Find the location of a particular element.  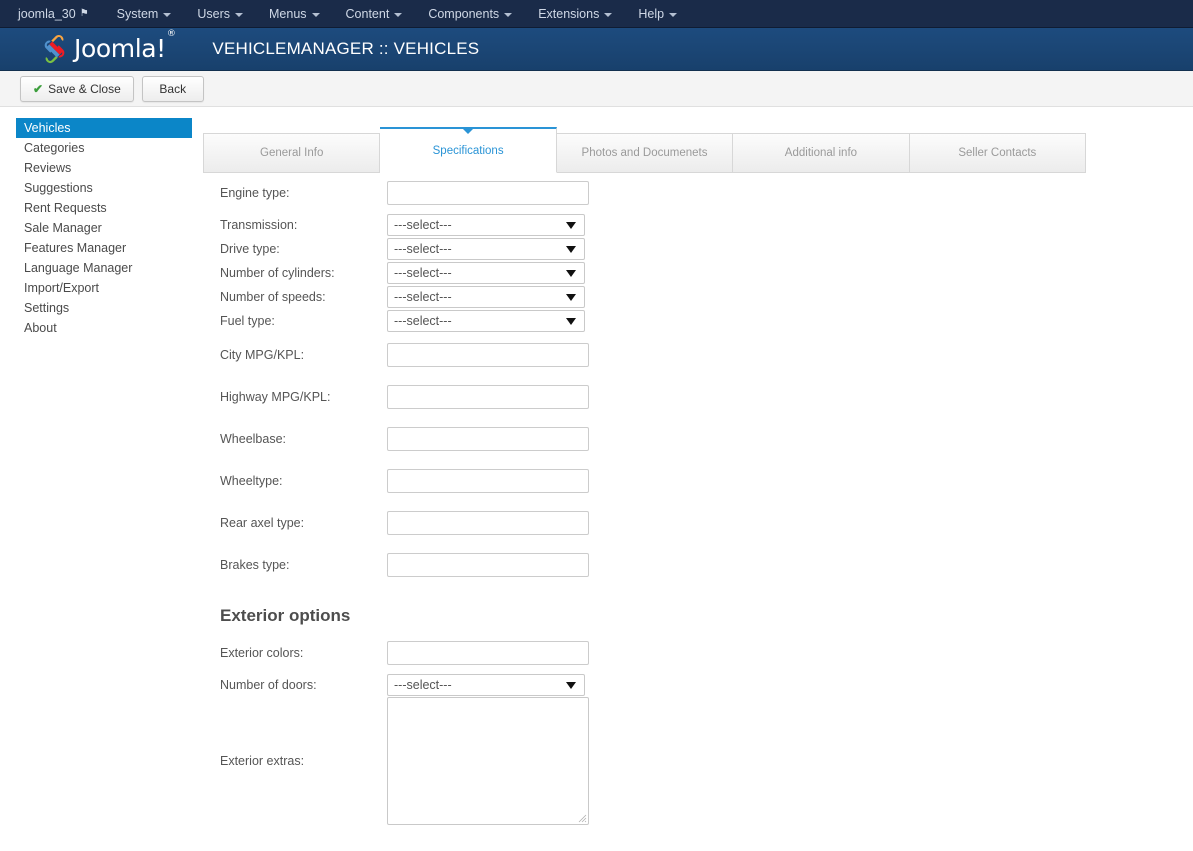

sidebar-item-label: Suggestions is located at coordinates (58, 188).